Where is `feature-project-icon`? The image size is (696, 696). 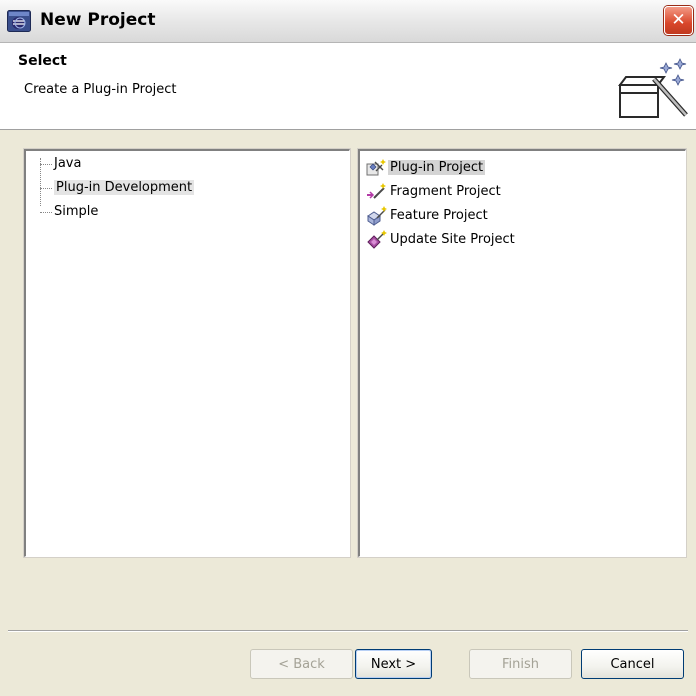 feature-project-icon is located at coordinates (377, 216).